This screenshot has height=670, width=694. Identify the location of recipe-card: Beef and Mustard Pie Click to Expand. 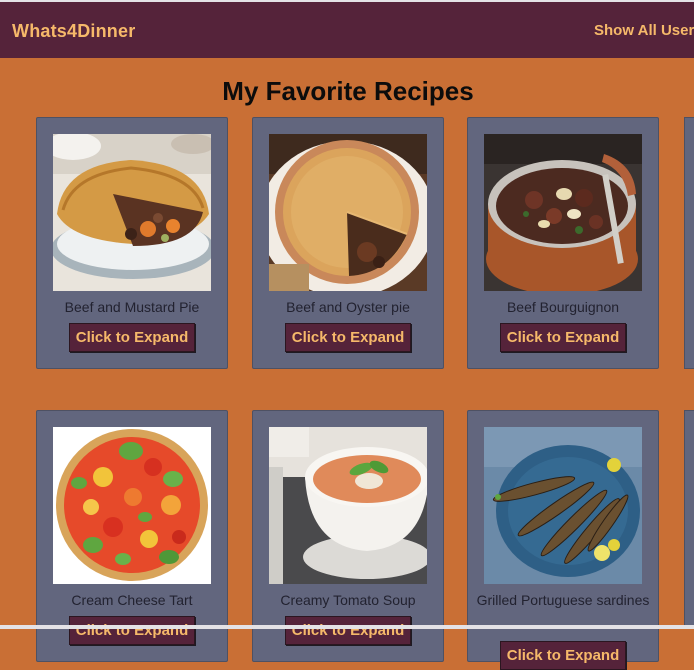
(132, 243).